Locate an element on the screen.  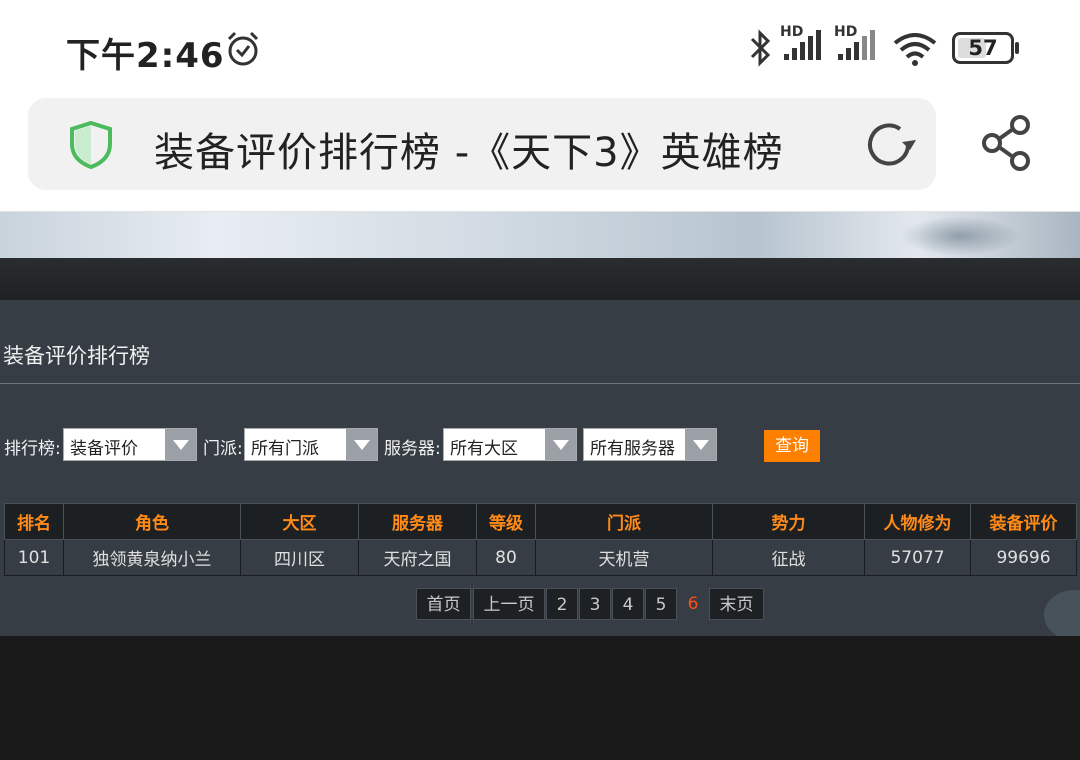
reload-icon is located at coordinates (890, 145).